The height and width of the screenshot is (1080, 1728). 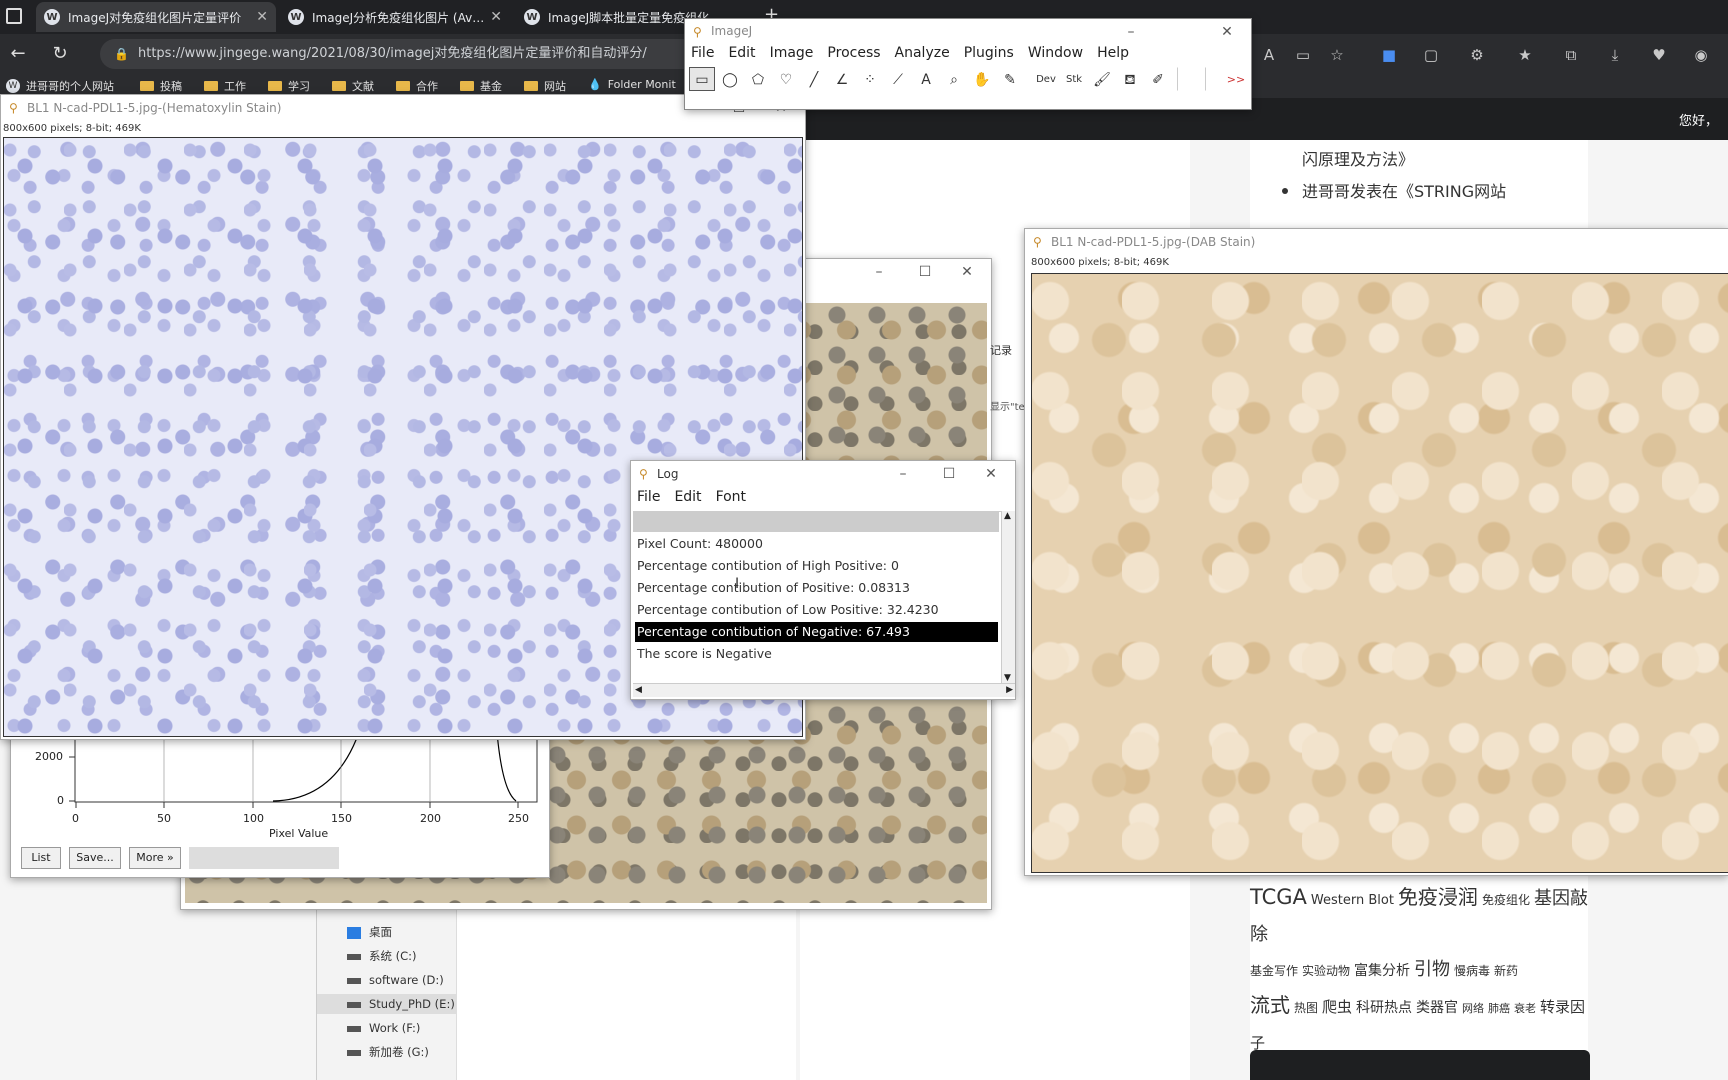 I want to click on bookmark-personal-site: W 进哥哥的个人网站, so click(x=60, y=86).